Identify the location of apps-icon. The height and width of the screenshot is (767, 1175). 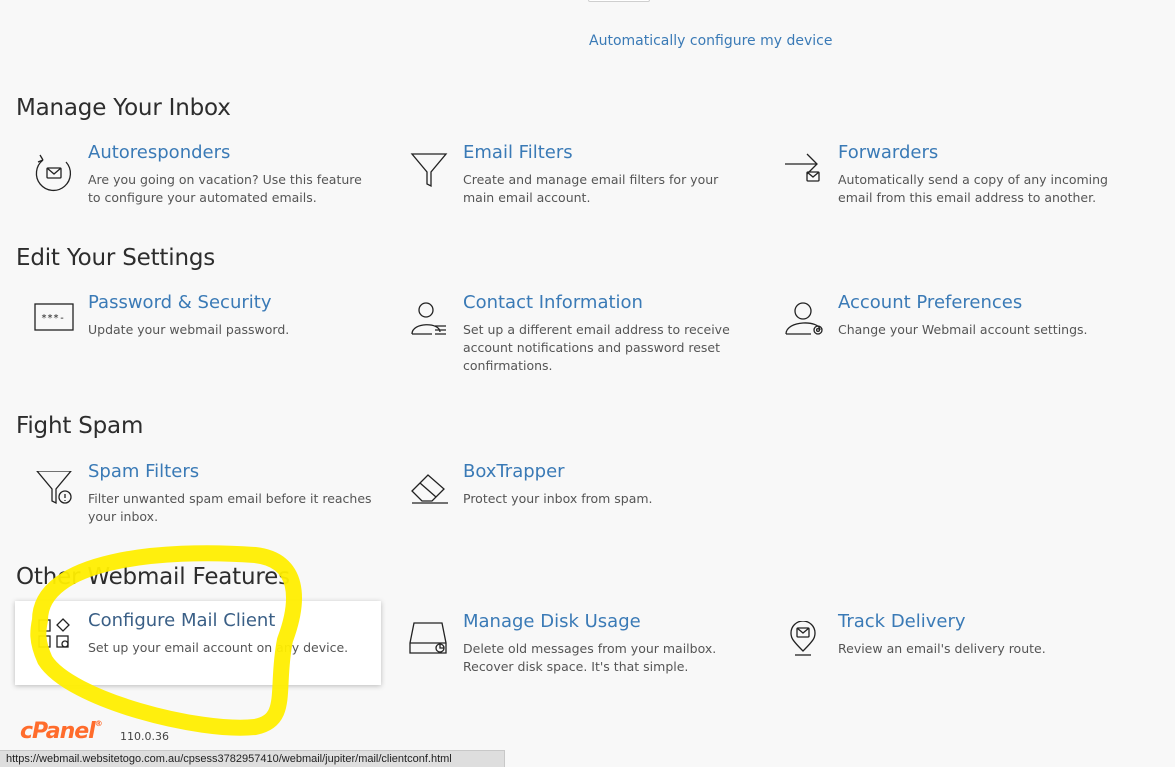
(54, 641).